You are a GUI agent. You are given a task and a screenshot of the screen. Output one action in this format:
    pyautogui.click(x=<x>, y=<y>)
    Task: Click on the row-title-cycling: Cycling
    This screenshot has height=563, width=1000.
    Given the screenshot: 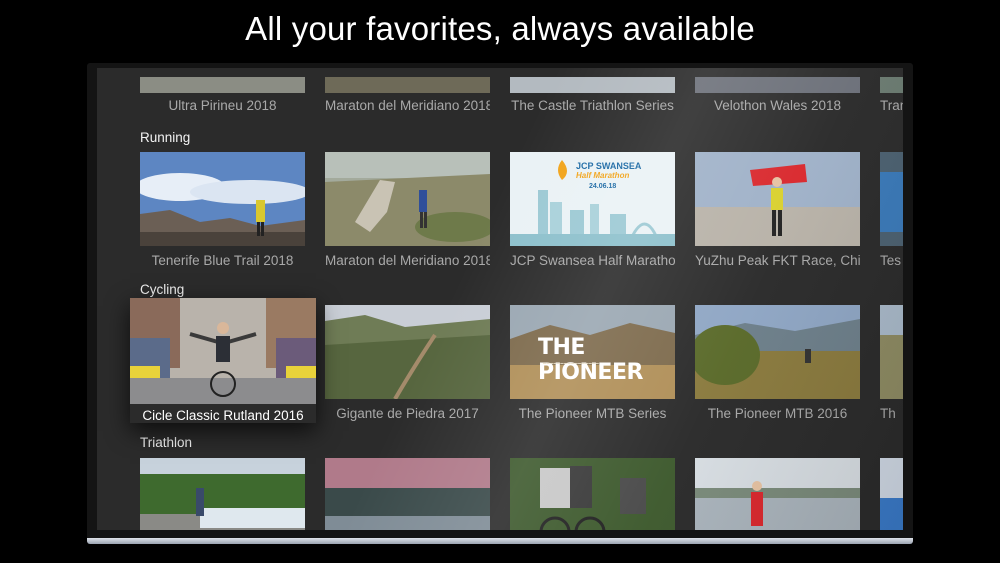 What is the action you would take?
    pyautogui.click(x=162, y=289)
    